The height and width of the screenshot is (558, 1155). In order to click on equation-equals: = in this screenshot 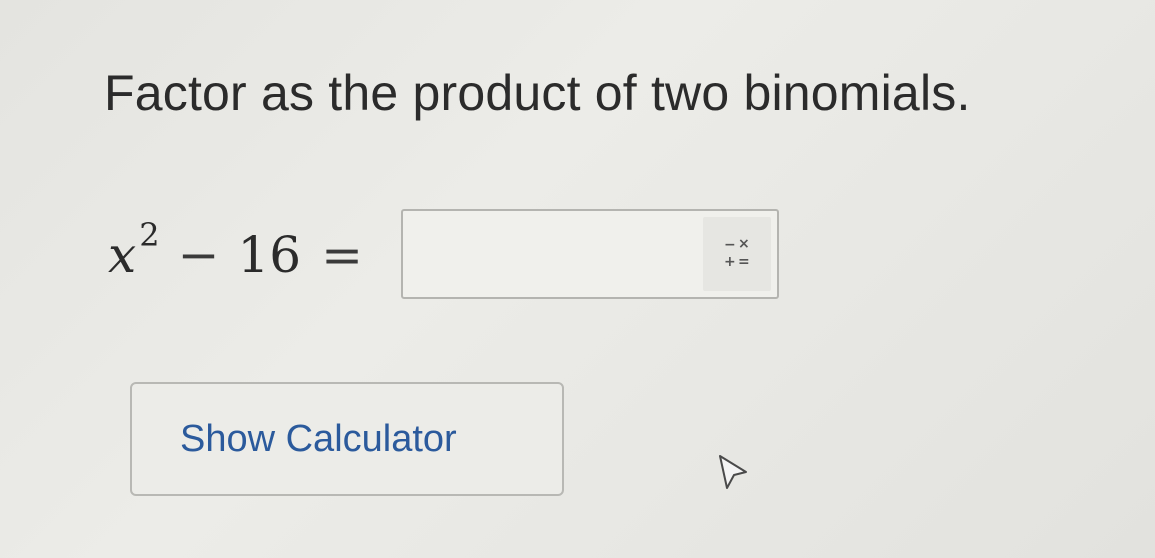, I will do `click(342, 255)`.